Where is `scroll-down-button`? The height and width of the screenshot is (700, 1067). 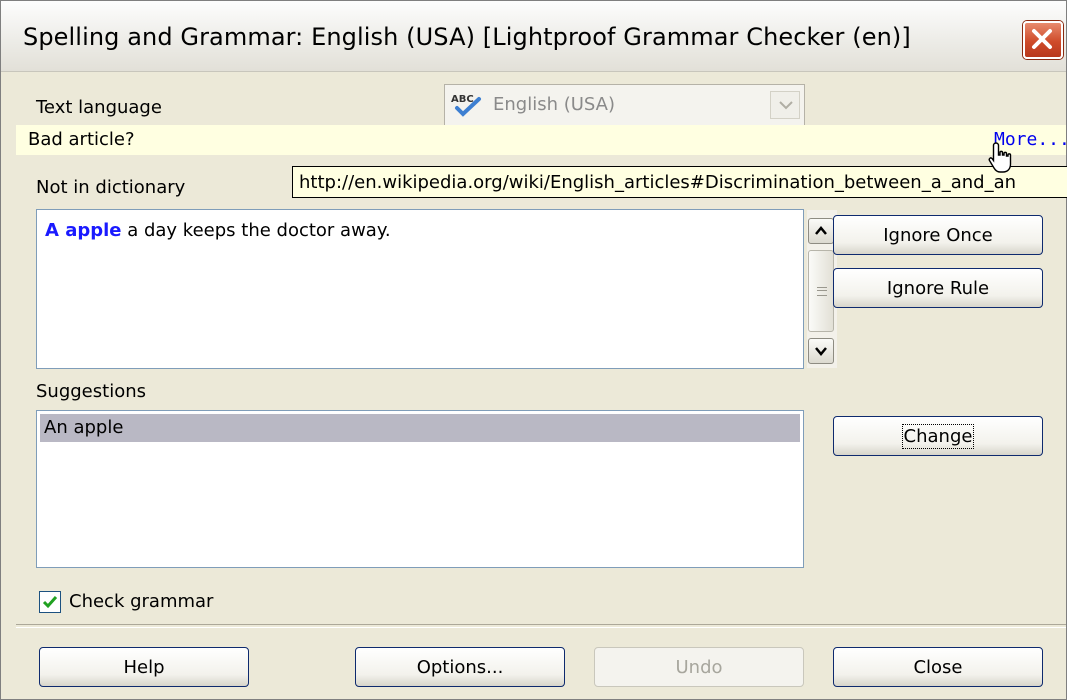
scroll-down-button is located at coordinates (821, 351).